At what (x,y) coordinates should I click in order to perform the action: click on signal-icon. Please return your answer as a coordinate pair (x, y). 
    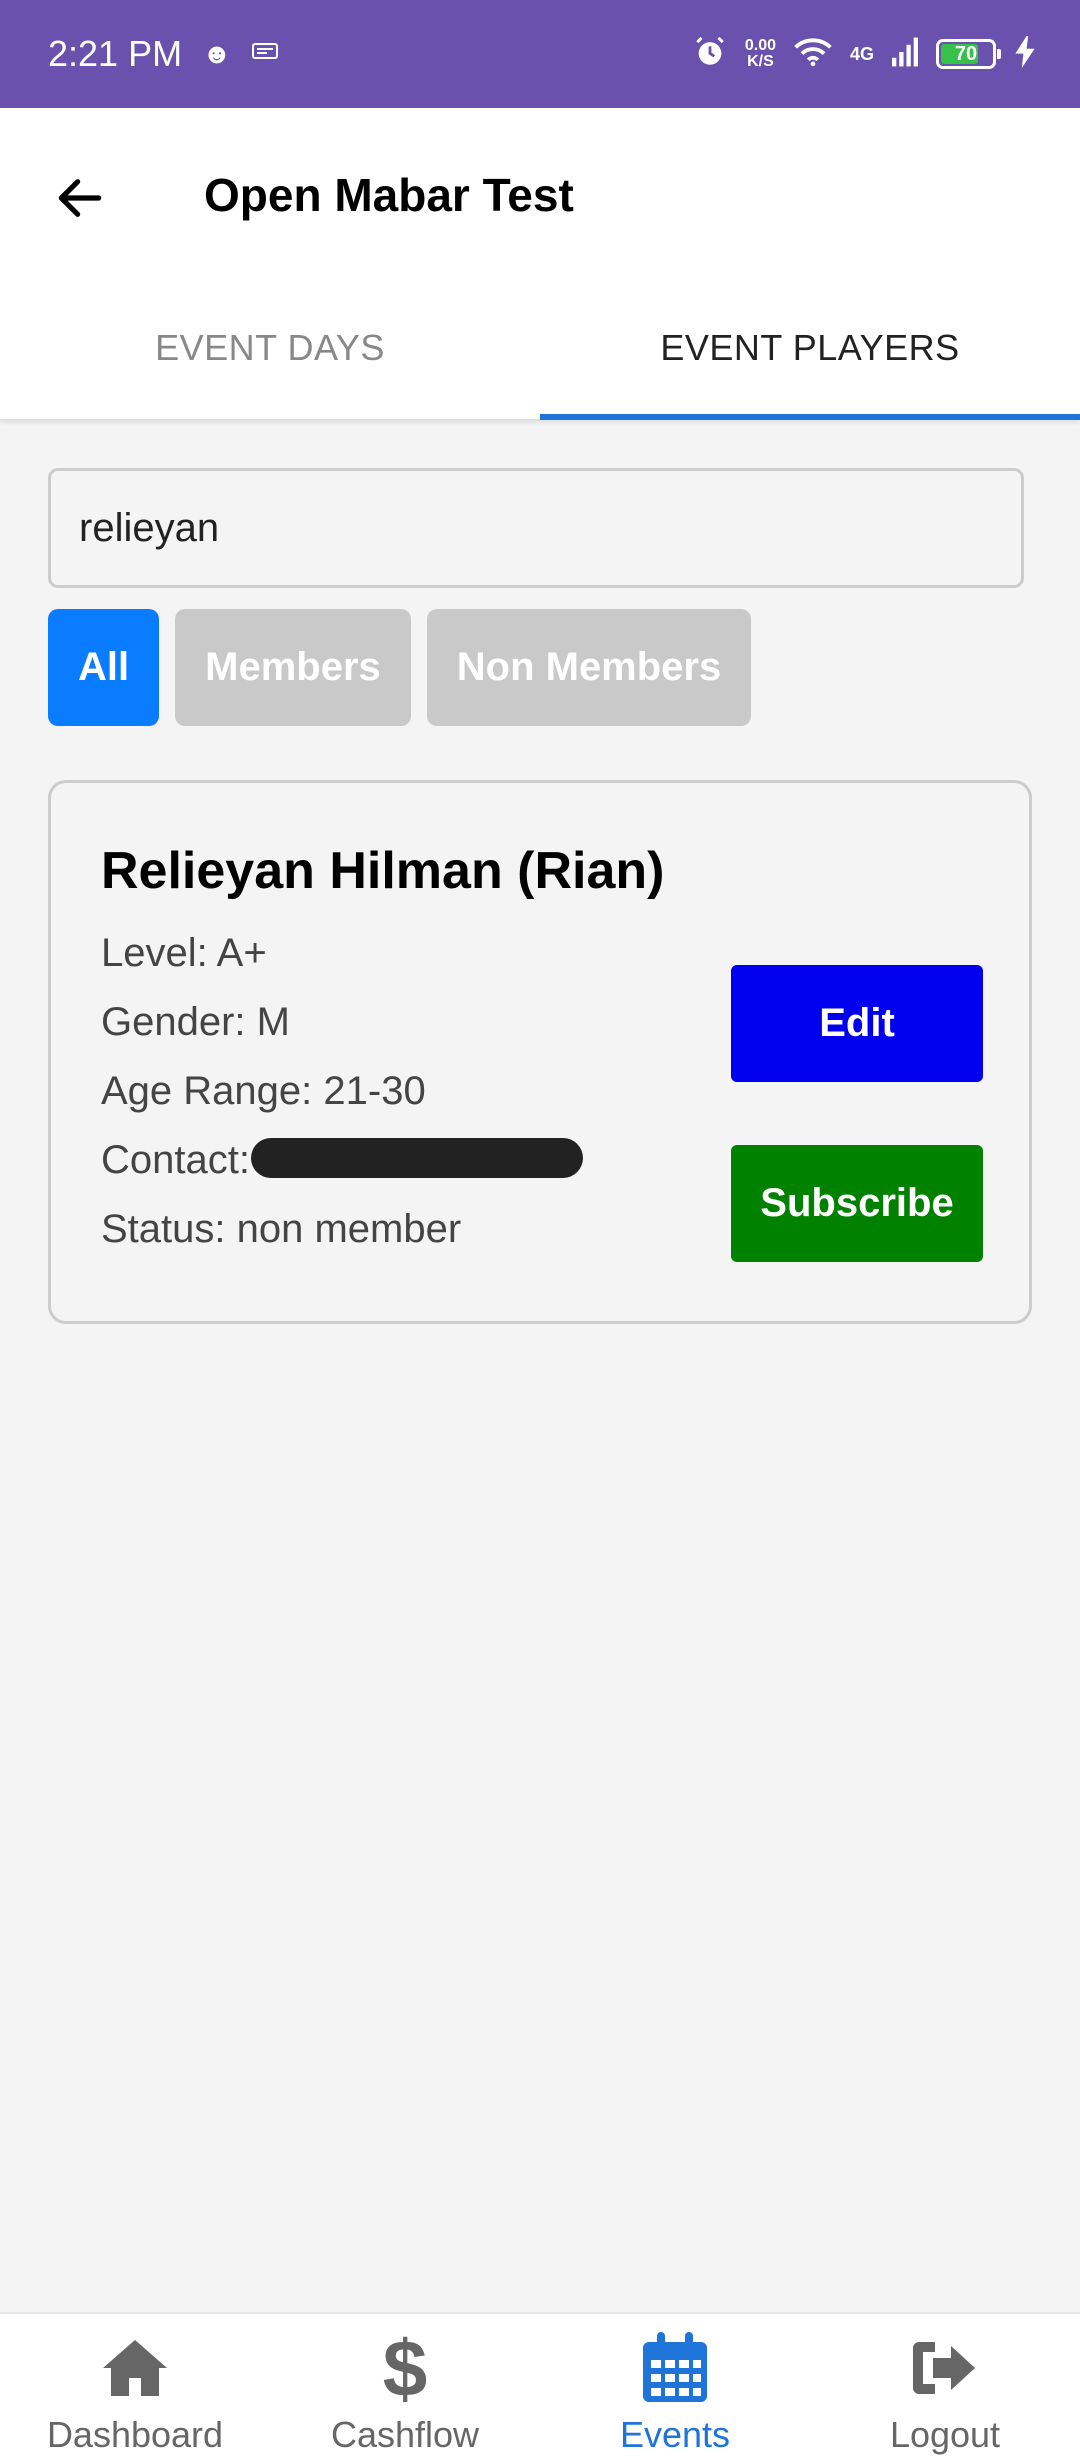
    Looking at the image, I should click on (905, 54).